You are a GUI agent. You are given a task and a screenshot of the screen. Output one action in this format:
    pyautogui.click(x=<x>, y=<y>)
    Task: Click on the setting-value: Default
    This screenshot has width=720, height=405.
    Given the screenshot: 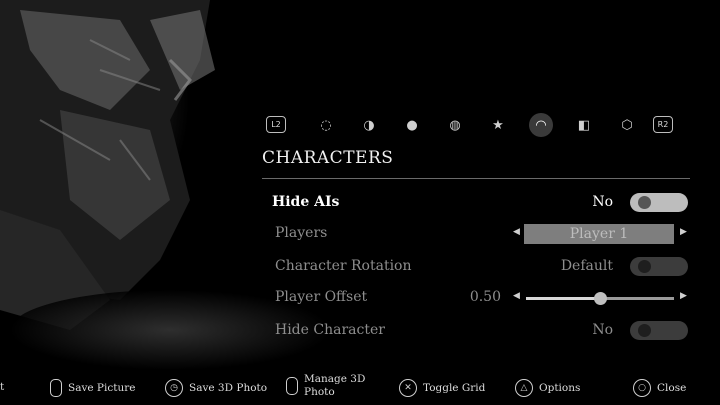 What is the action you would take?
    pyautogui.click(x=586, y=266)
    